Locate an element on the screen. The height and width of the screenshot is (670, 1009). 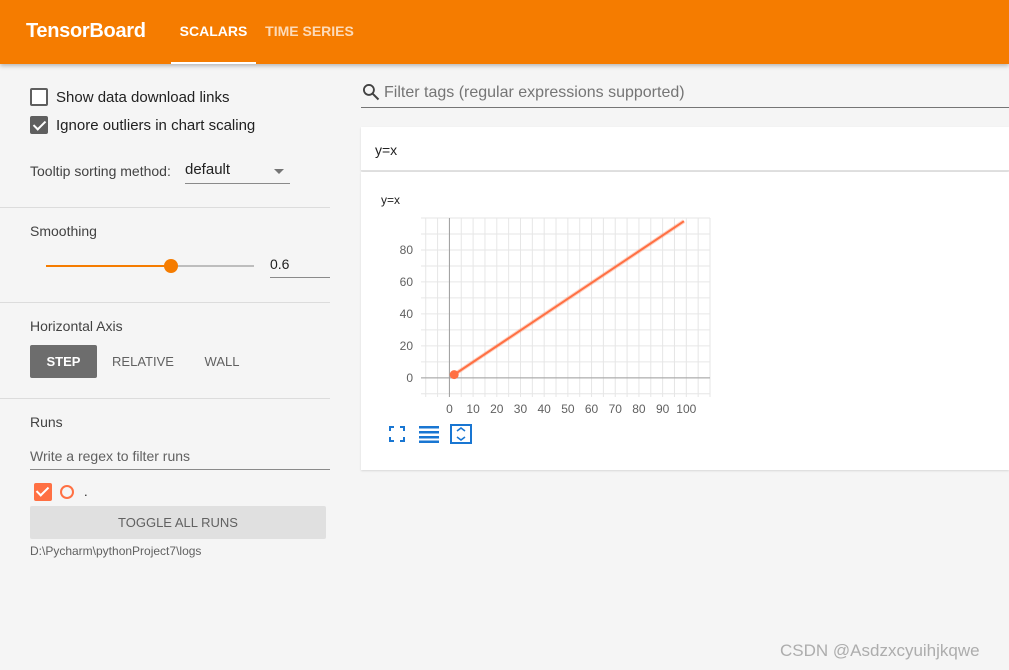
checkbox-unchecked-icon is located at coordinates (39, 97).